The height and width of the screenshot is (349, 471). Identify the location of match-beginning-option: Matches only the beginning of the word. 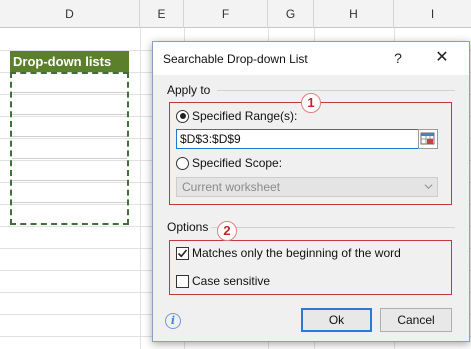
(288, 253).